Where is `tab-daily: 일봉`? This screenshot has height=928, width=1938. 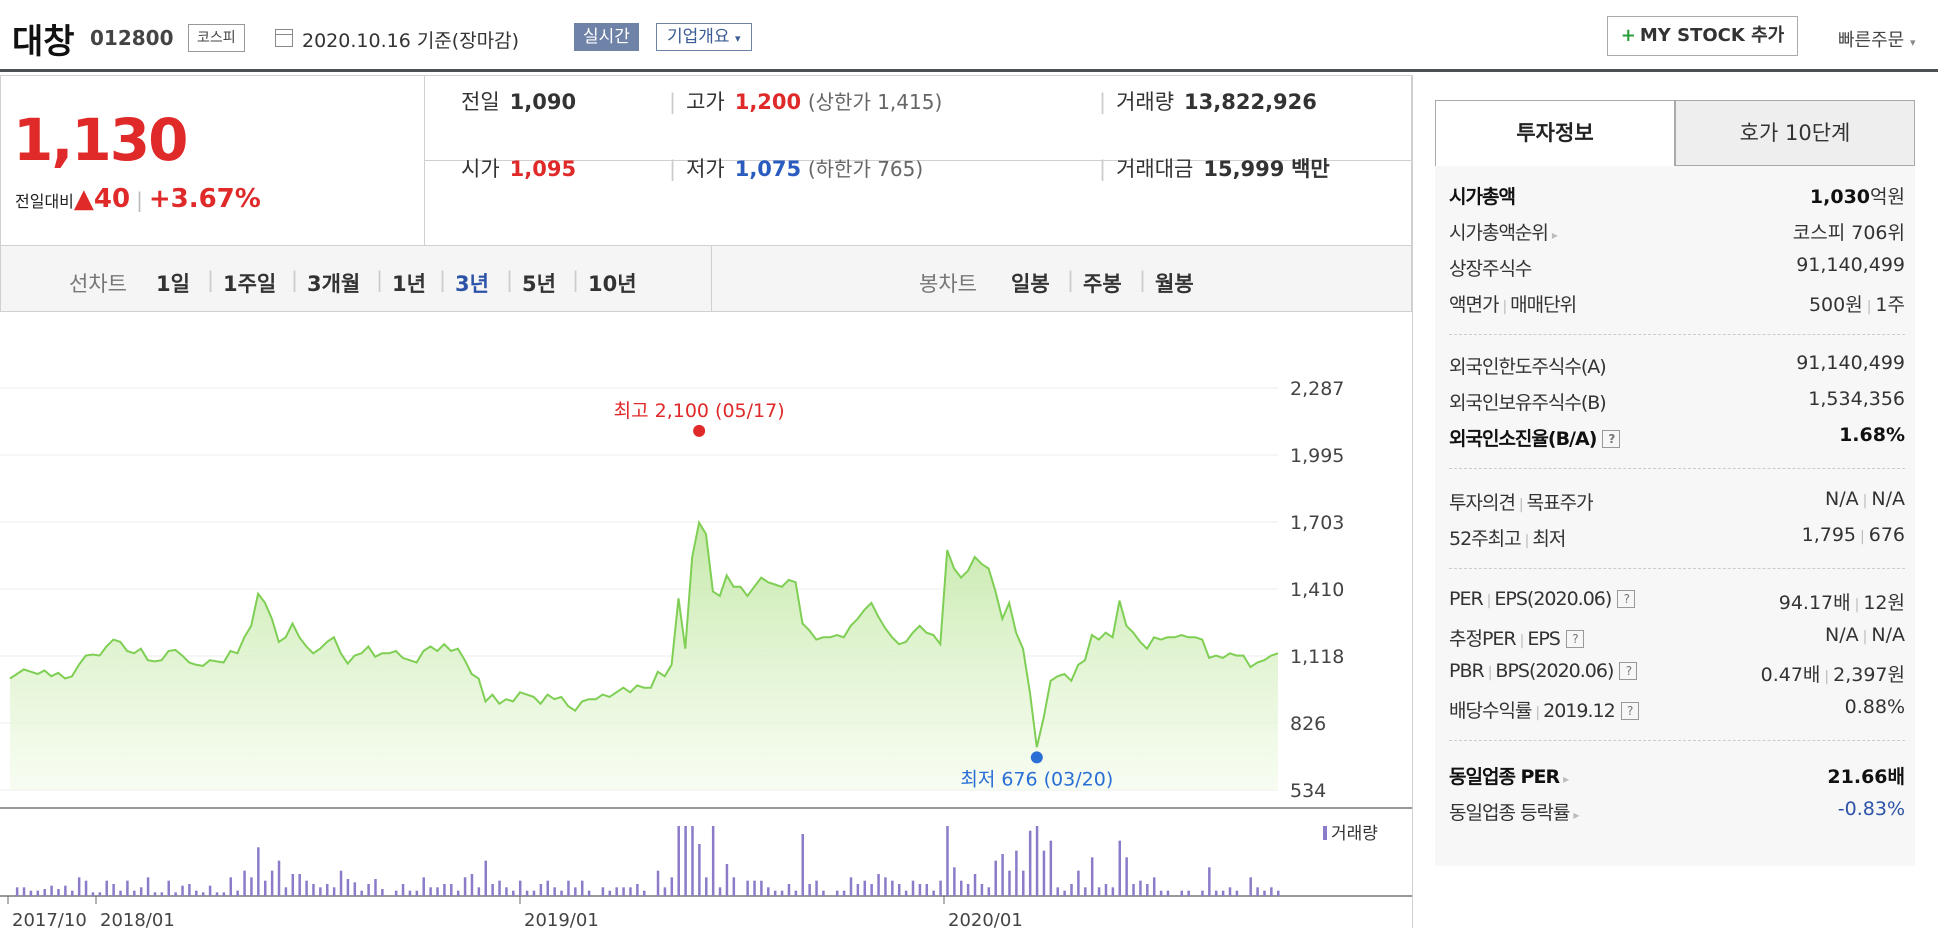
tab-daily: 일봉 is located at coordinates (1030, 283).